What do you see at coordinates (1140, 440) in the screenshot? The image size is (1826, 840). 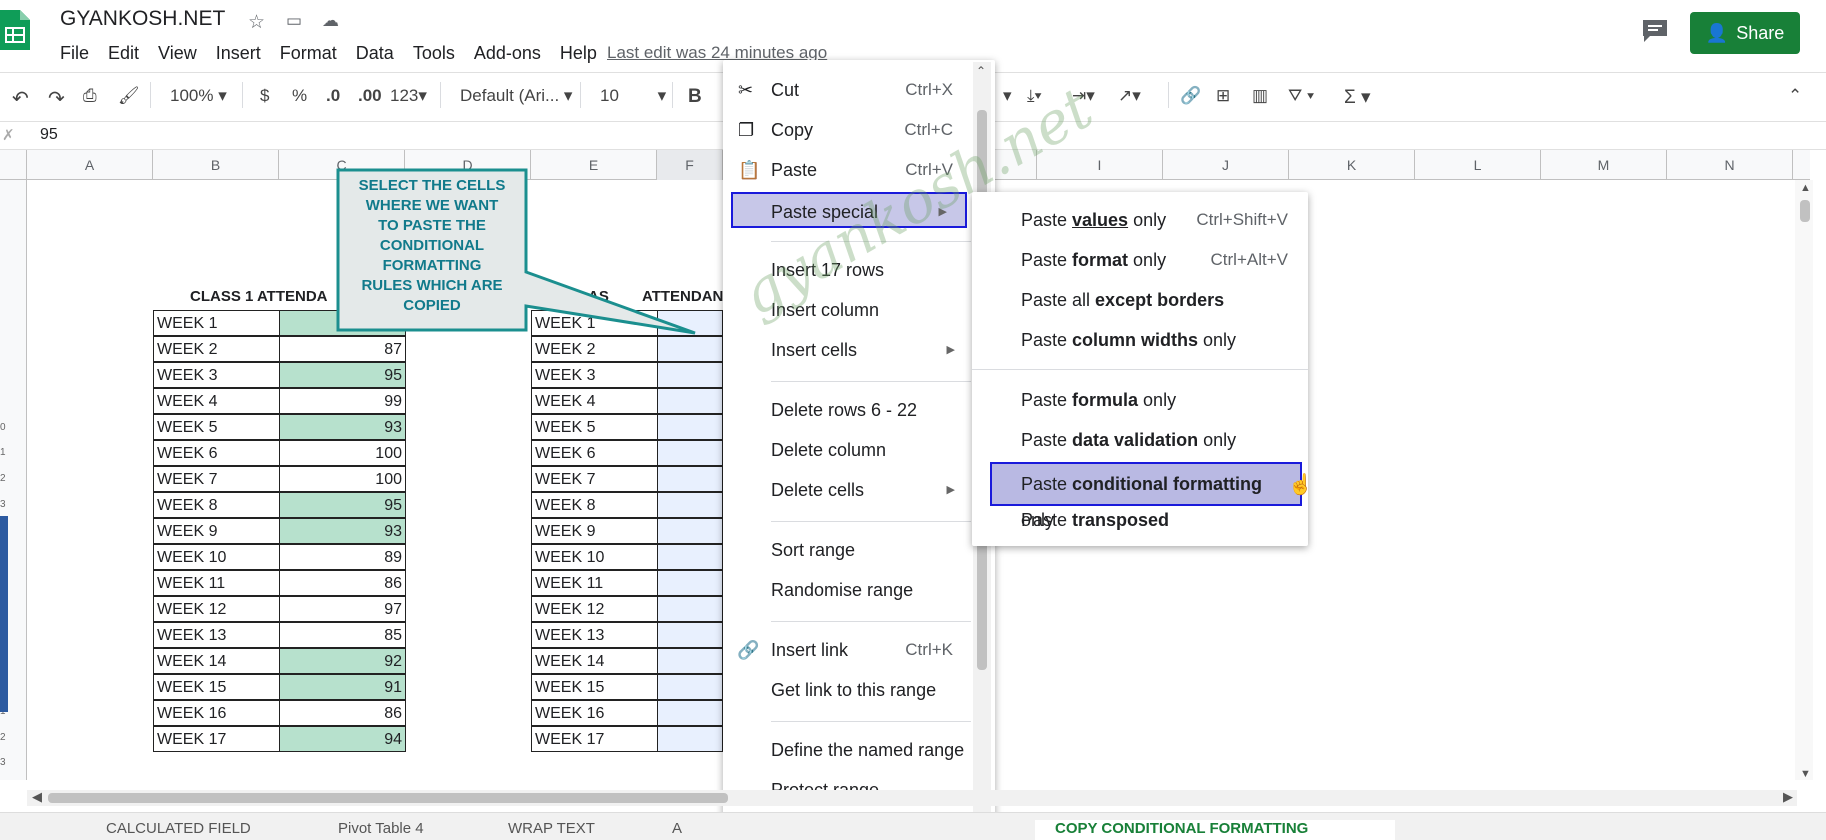 I see `submenu-paste-data-validation: Paste data validation only` at bounding box center [1140, 440].